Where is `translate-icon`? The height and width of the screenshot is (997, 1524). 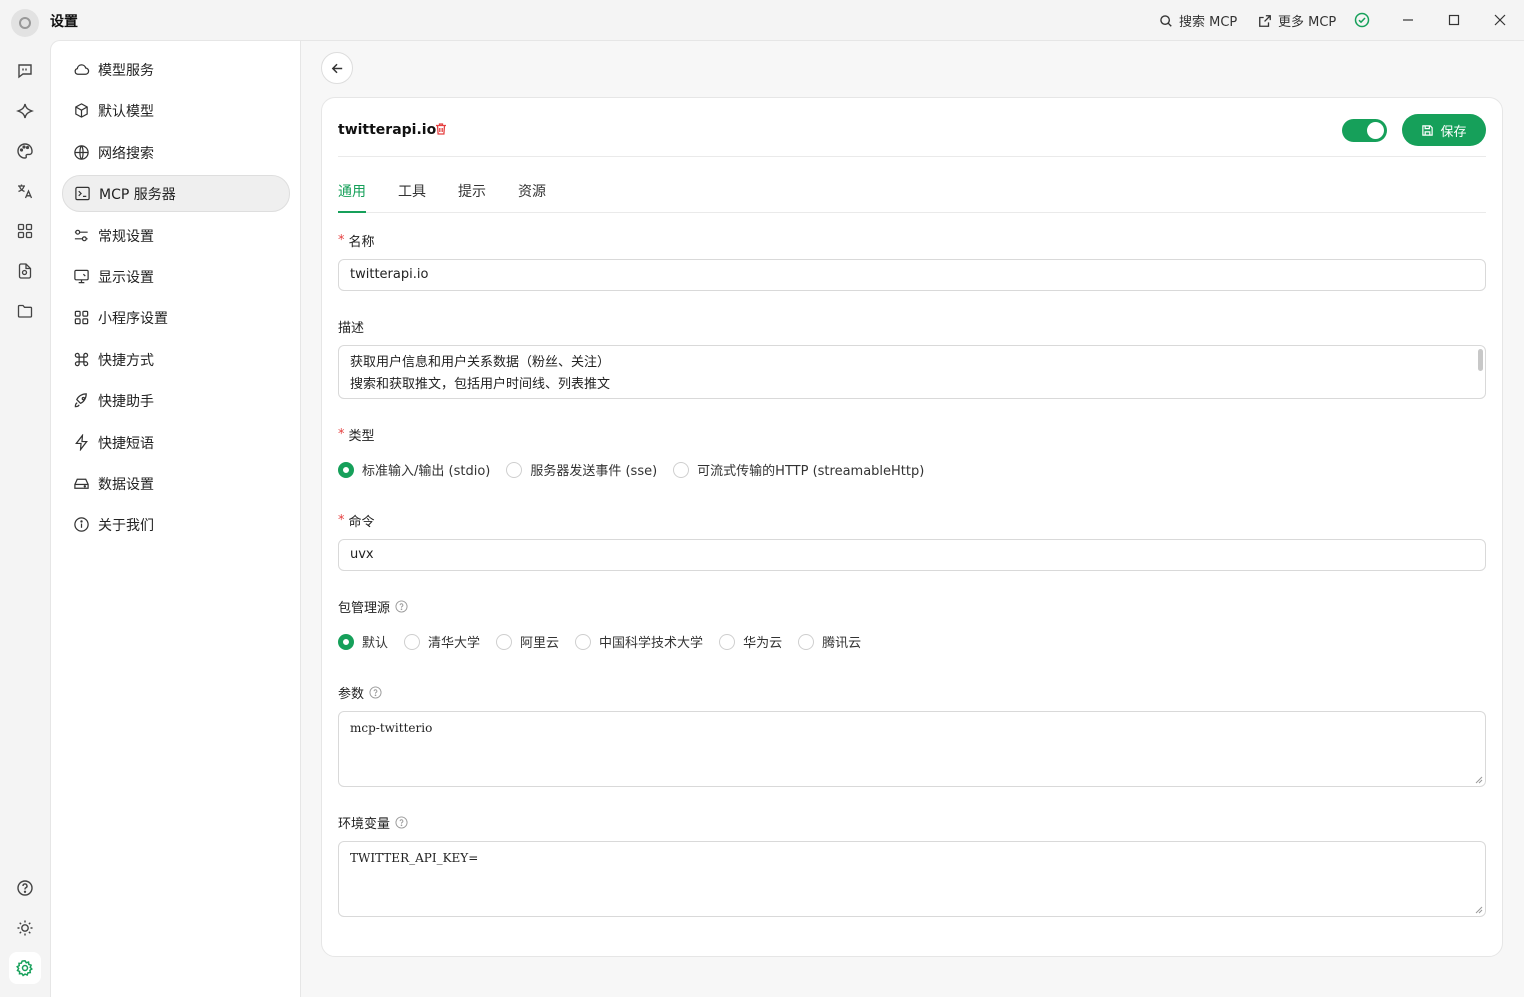 translate-icon is located at coordinates (25, 191).